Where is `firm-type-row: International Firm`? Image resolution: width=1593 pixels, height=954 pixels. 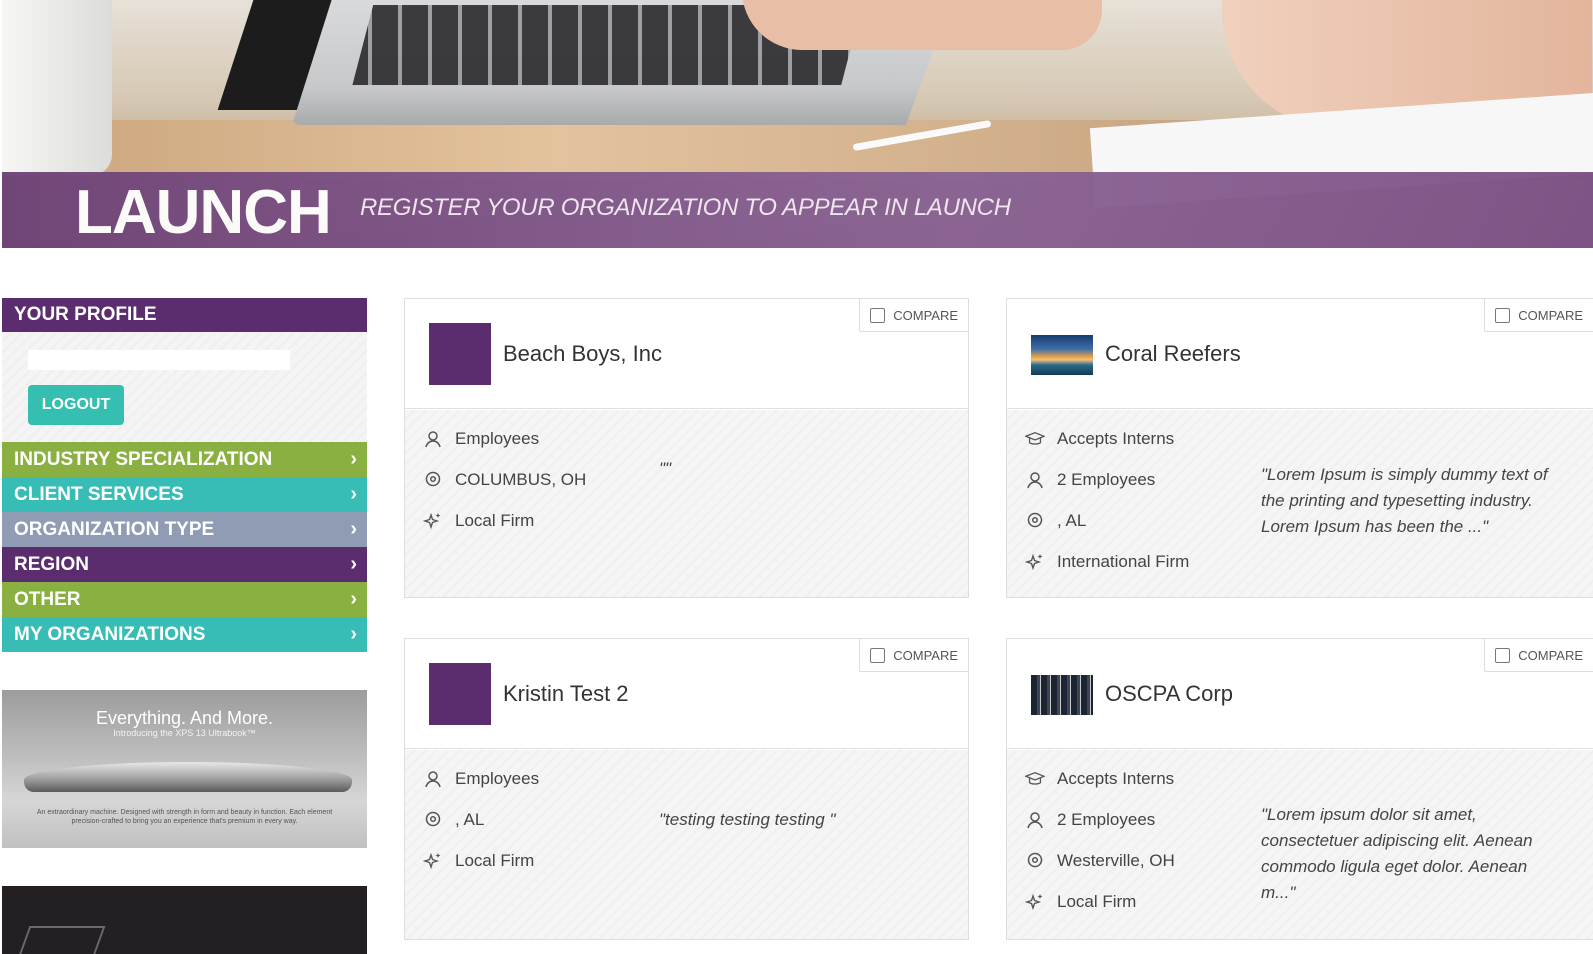 firm-type-row: International Firm is located at coordinates (1107, 562).